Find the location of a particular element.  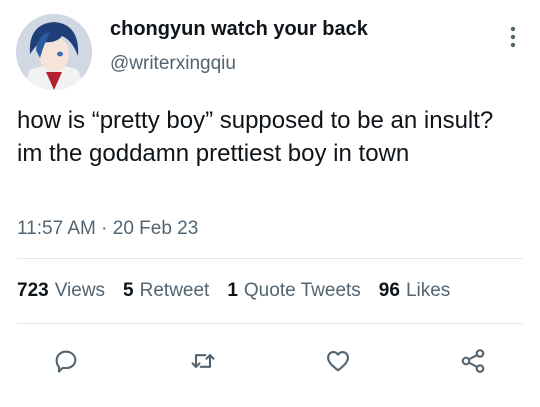

share-icon is located at coordinates (473, 361).